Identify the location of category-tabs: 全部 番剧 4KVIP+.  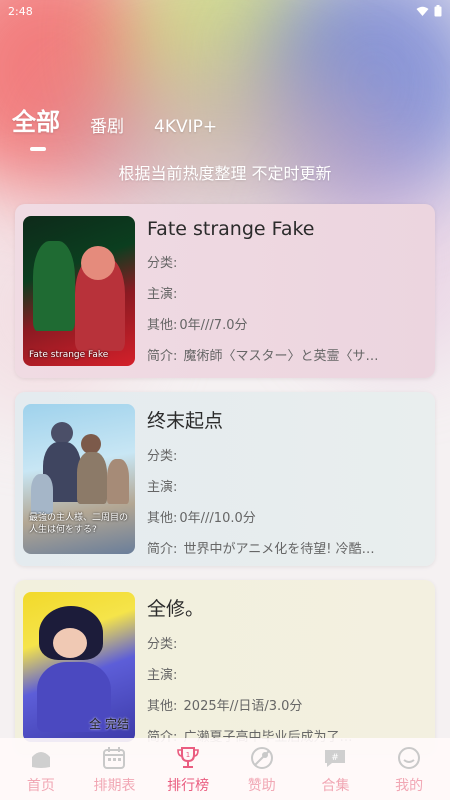
(129, 126).